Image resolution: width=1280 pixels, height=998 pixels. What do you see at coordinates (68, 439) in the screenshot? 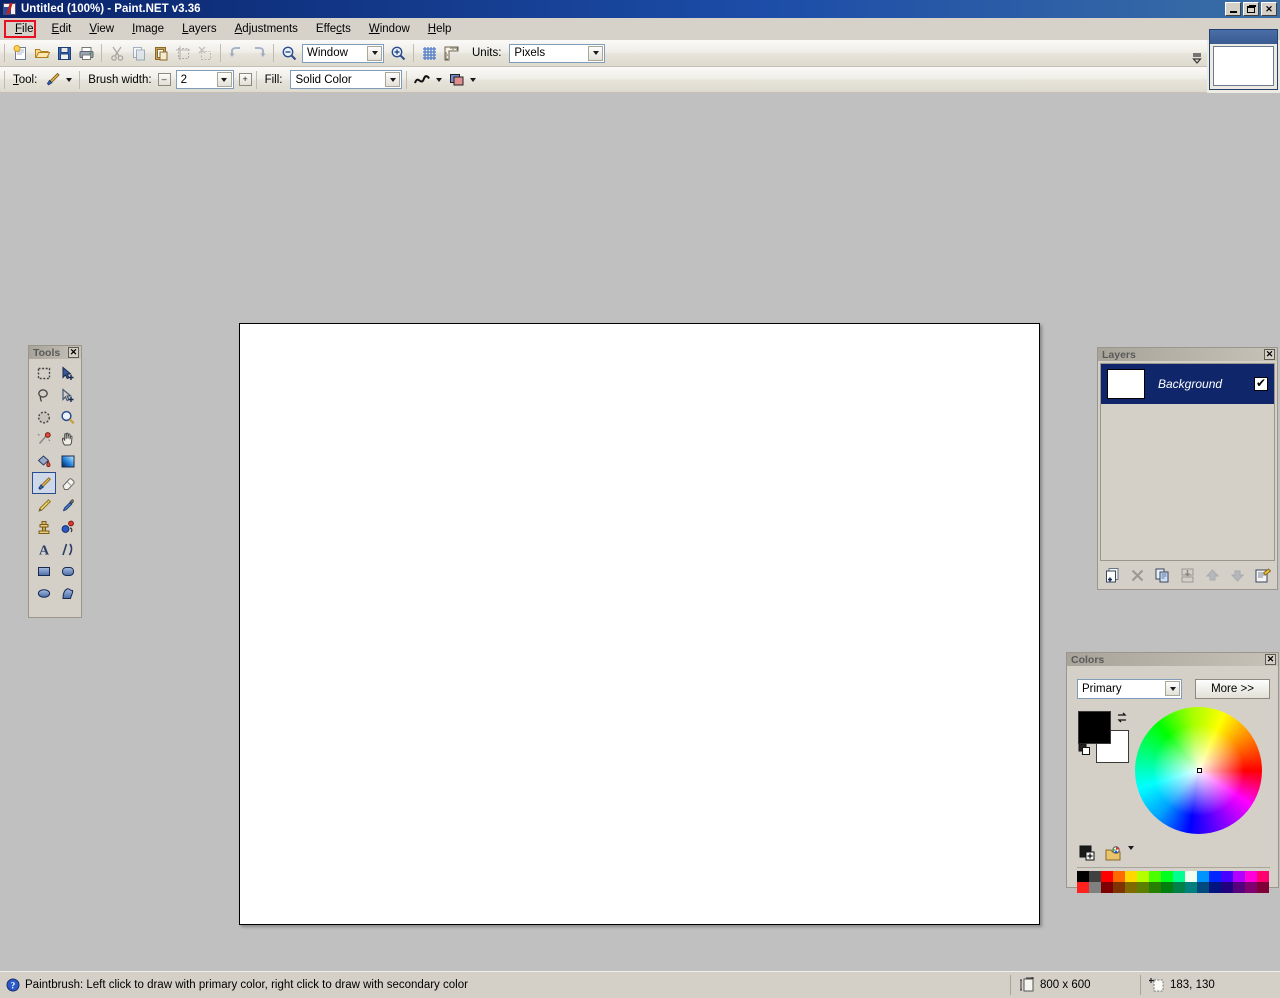
I see `pan-tool` at bounding box center [68, 439].